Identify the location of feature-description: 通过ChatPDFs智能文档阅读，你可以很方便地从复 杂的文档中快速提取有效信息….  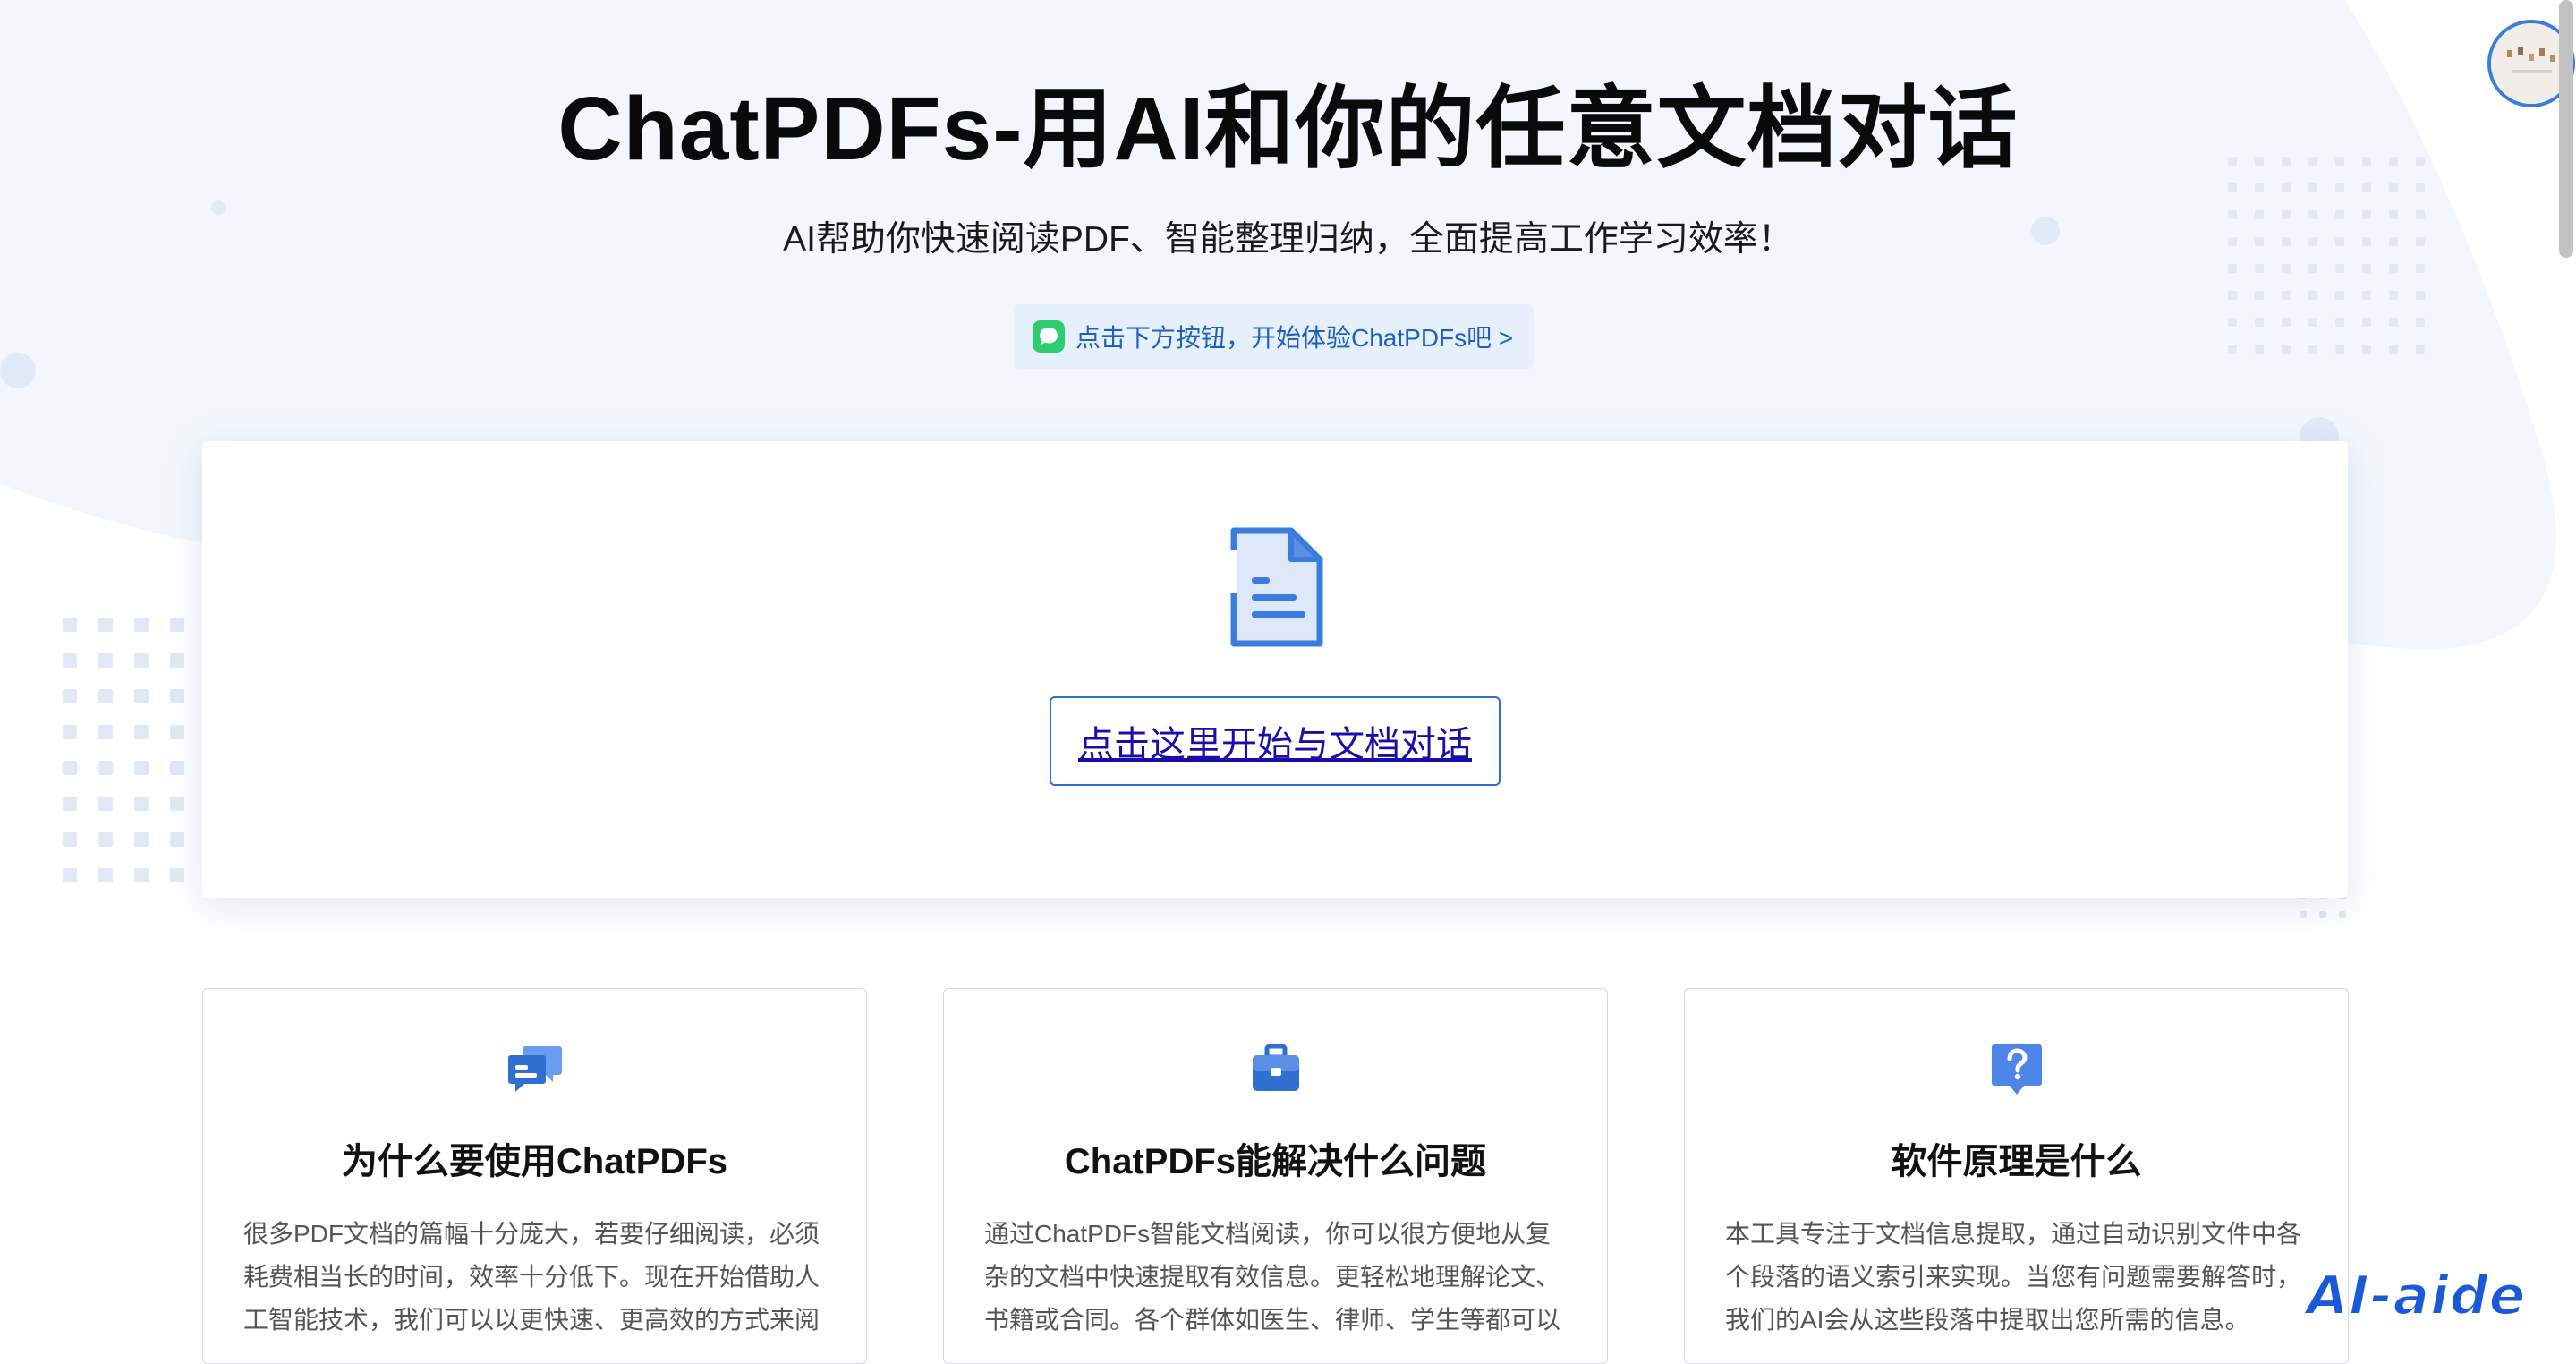
(1275, 1277).